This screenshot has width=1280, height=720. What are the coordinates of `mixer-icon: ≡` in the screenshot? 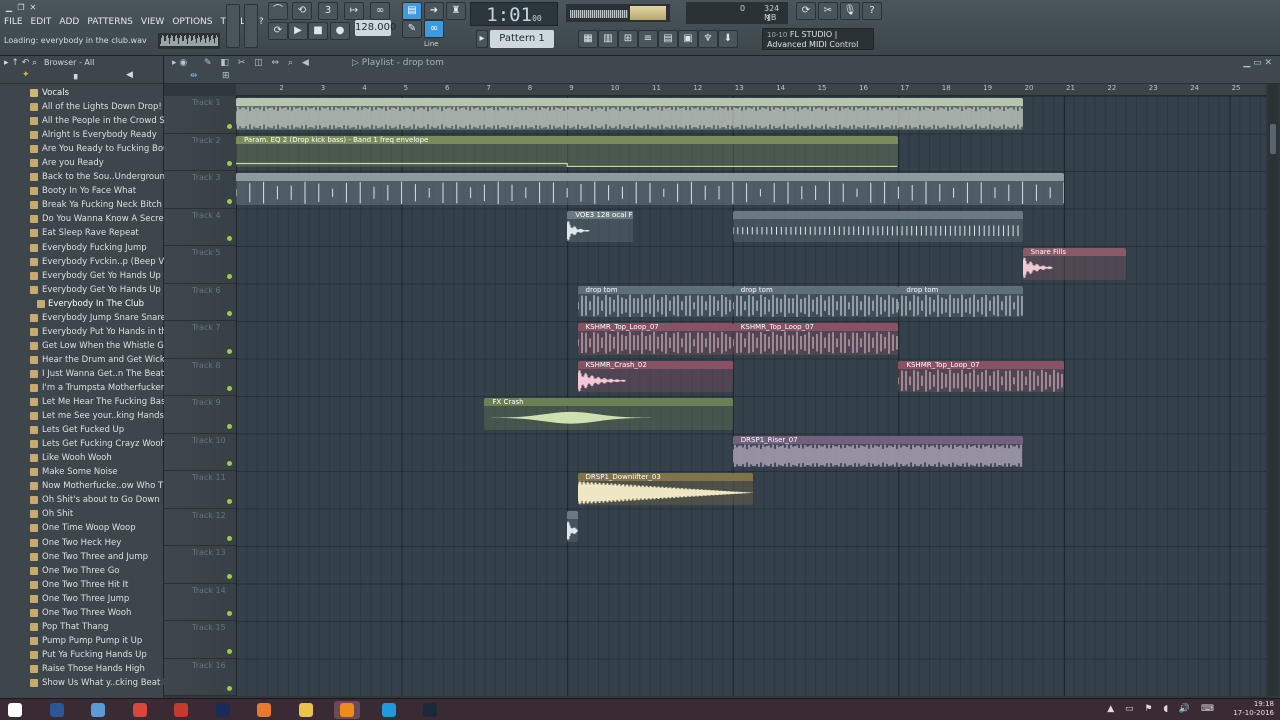 It's located at (648, 39).